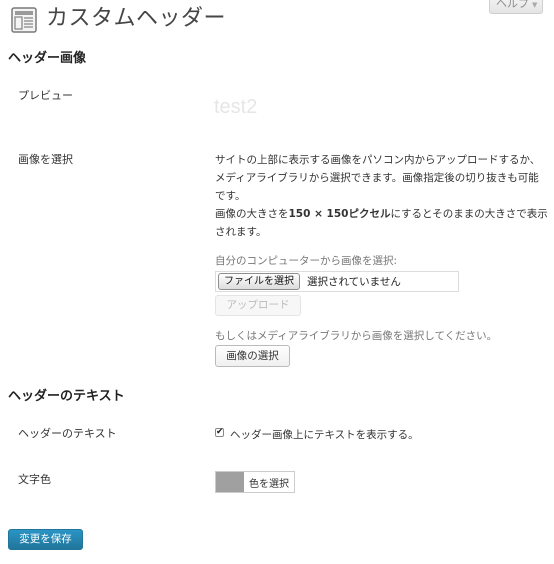  I want to click on header-text-label: ヘッダーのテキスト, so click(67, 433).